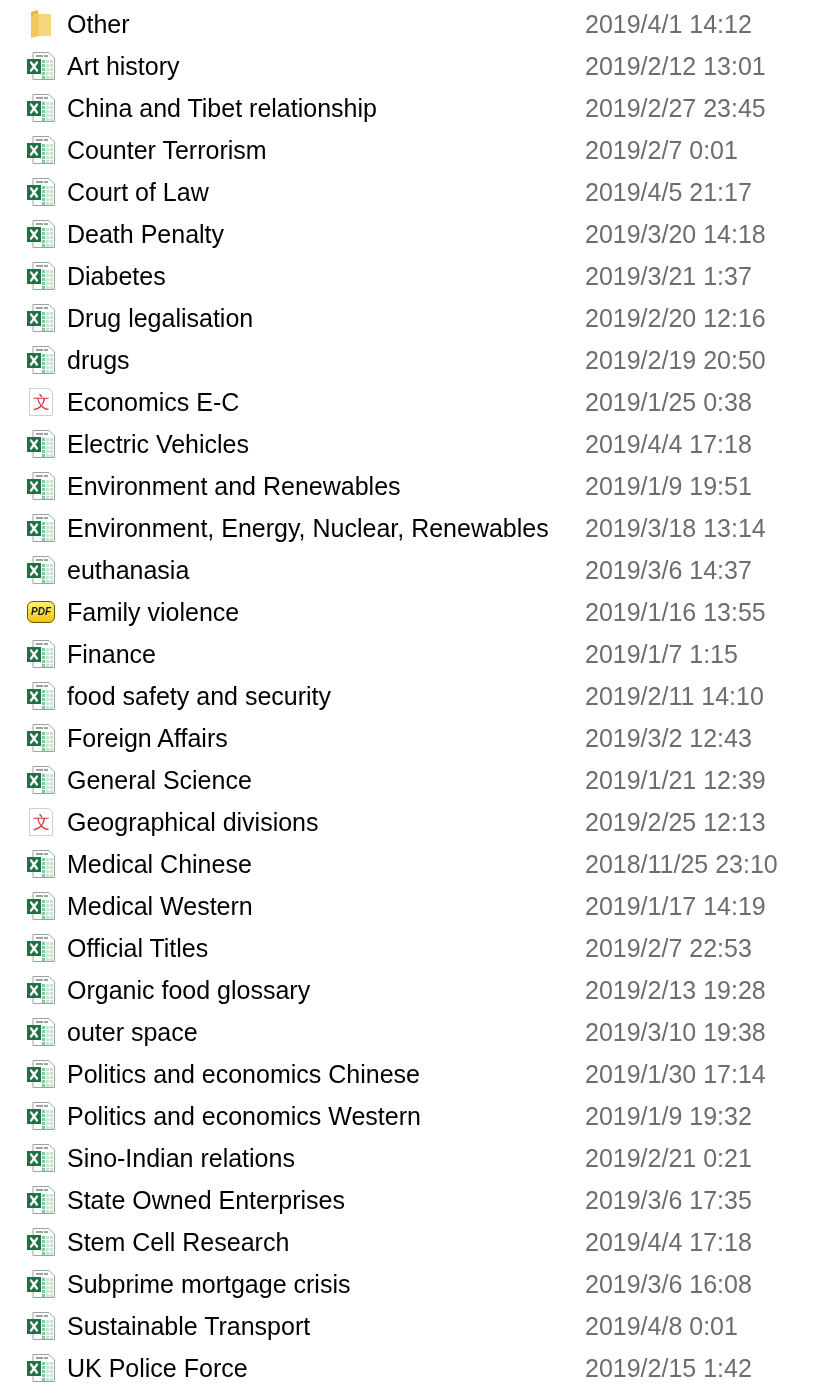 The width and height of the screenshot is (833, 1398). What do you see at coordinates (326, 1158) in the screenshot?
I see `file-name: Sino-Indian relations` at bounding box center [326, 1158].